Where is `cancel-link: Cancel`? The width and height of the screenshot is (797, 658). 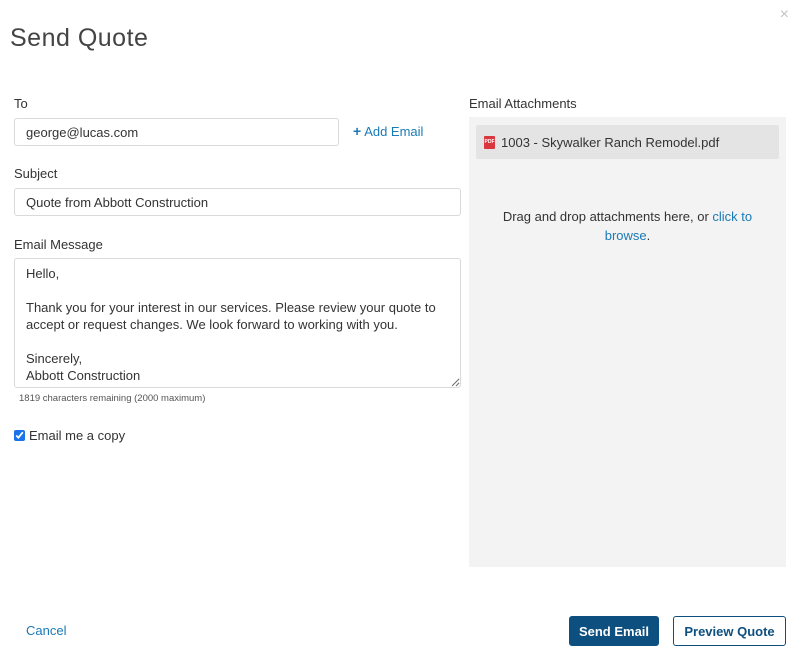 cancel-link: Cancel is located at coordinates (46, 630).